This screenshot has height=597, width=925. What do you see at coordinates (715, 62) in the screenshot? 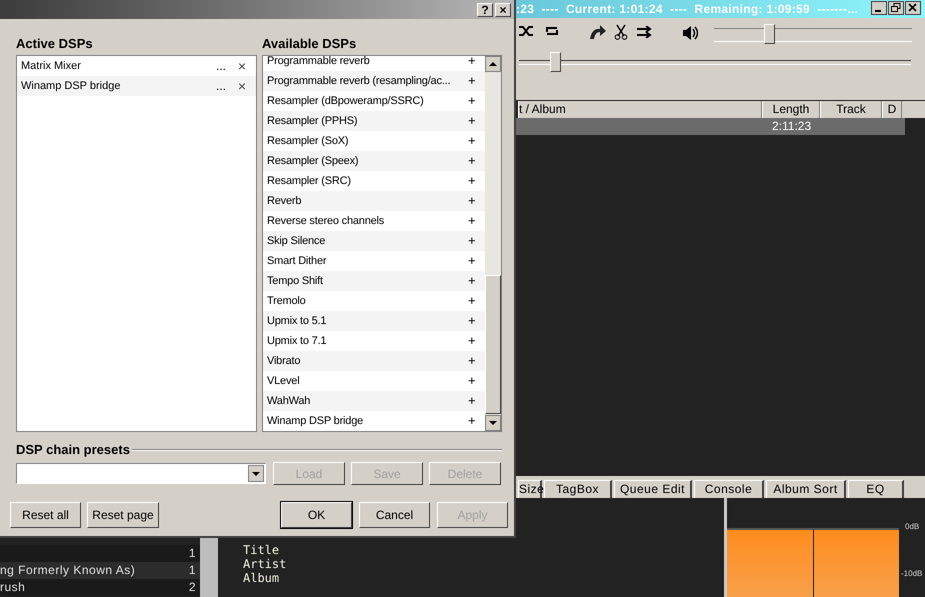
I see `seek-slider` at bounding box center [715, 62].